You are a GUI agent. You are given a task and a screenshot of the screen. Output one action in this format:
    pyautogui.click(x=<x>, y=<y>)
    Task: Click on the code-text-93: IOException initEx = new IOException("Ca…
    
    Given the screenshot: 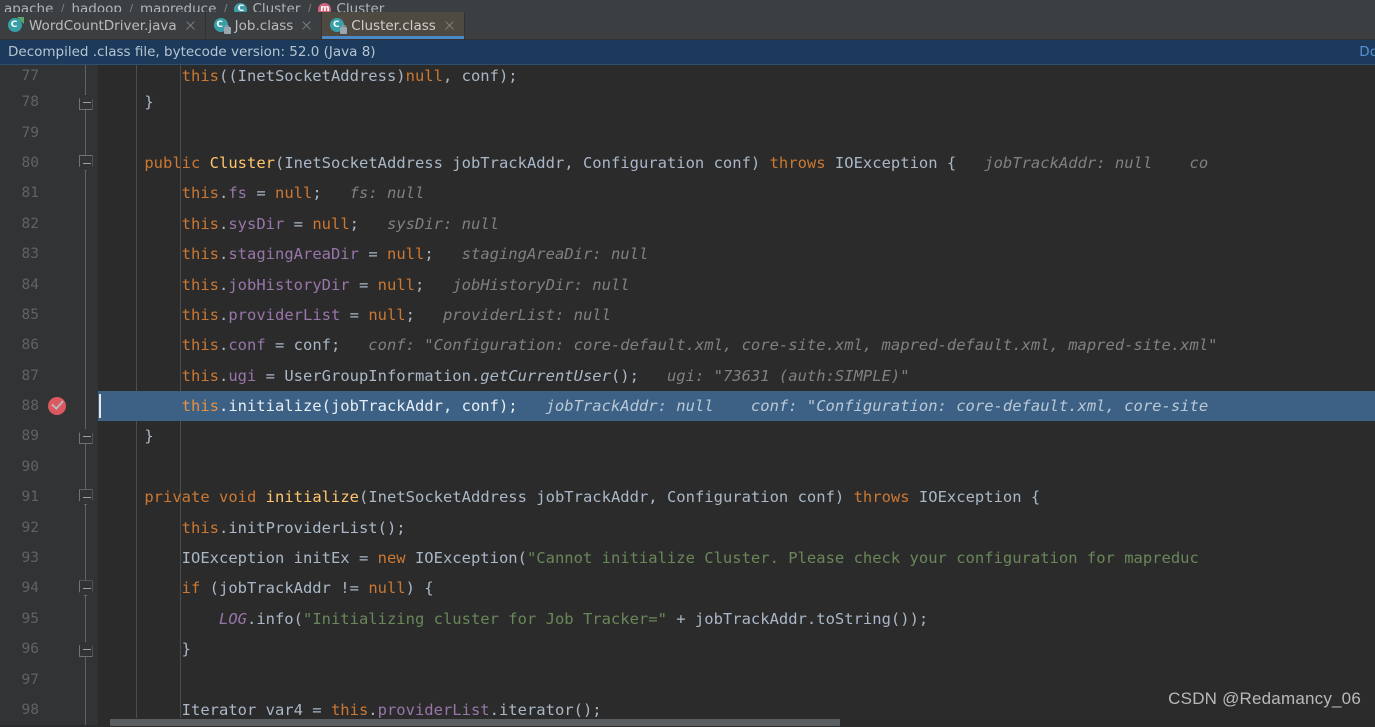 What is the action you would take?
    pyautogui.click(x=736, y=558)
    